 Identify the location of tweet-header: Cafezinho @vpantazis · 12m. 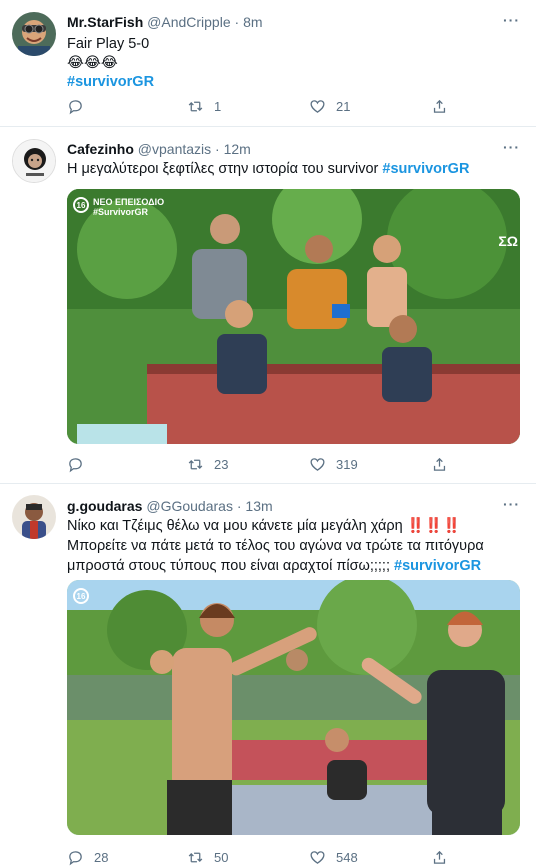
(159, 149).